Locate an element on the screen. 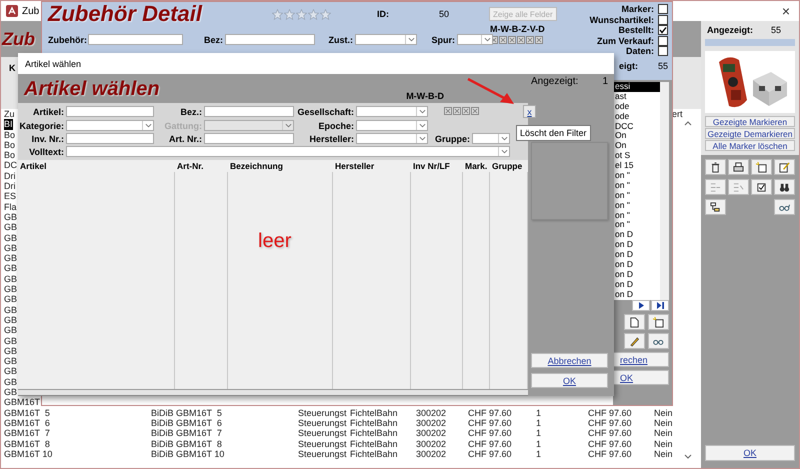 The height and width of the screenshot is (469, 800). clear-filter-button: x is located at coordinates (529, 111).